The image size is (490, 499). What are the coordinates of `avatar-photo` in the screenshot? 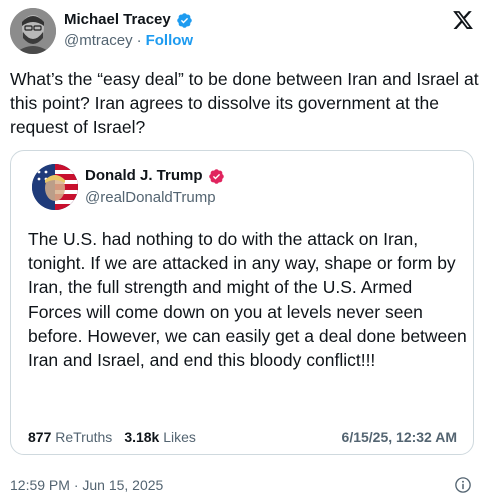 It's located at (33, 31).